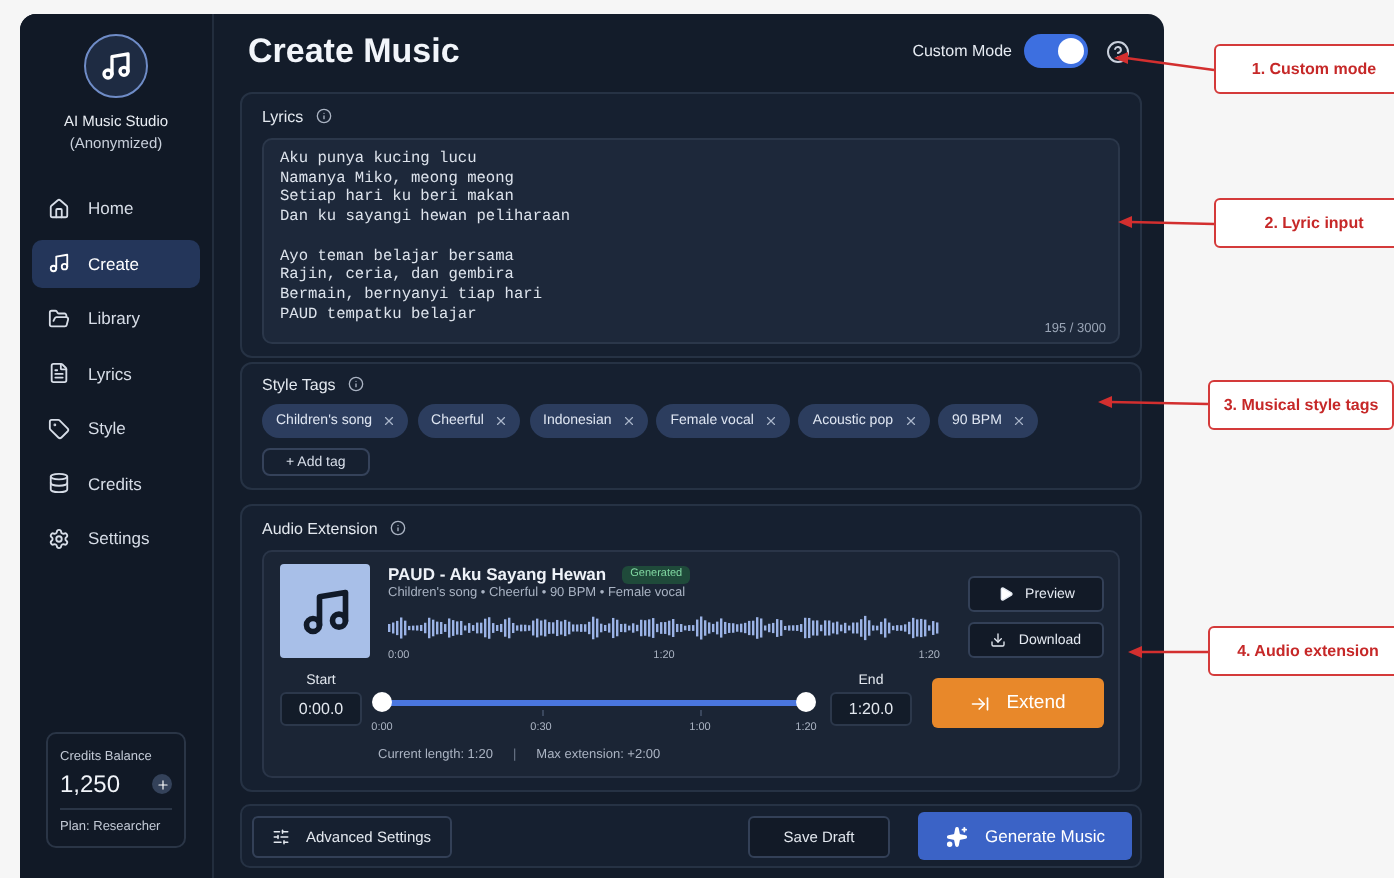 The image size is (1394, 878). Describe the element at coordinates (382, 702) in the screenshot. I see `start-handle` at that location.